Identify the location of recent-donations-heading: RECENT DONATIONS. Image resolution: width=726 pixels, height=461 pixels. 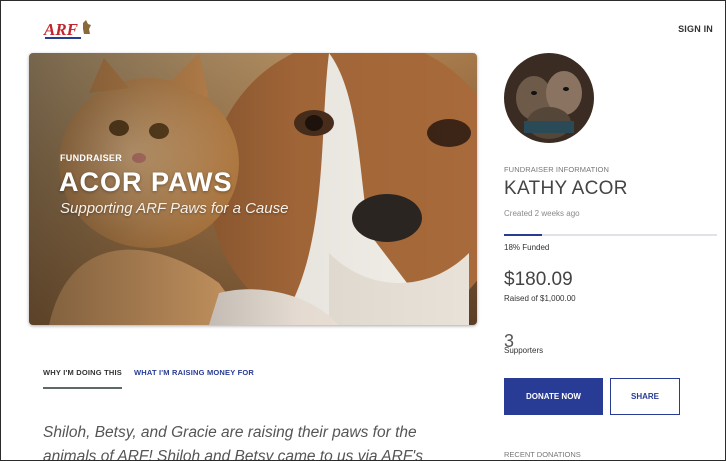
(542, 454).